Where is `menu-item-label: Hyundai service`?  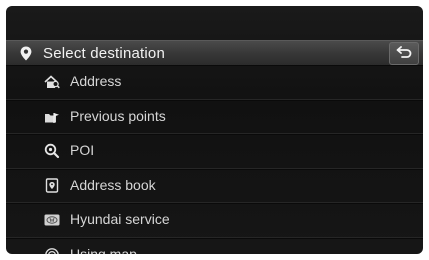
menu-item-label: Hyundai service is located at coordinates (120, 219).